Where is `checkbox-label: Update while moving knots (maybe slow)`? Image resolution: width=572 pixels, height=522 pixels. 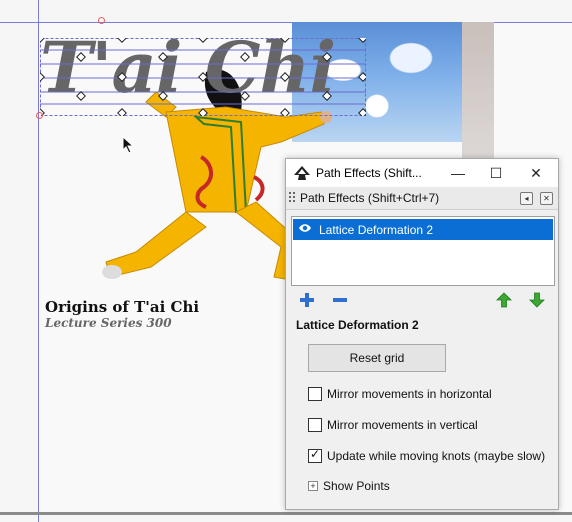 checkbox-label: Update while moving knots (maybe slow) is located at coordinates (436, 456).